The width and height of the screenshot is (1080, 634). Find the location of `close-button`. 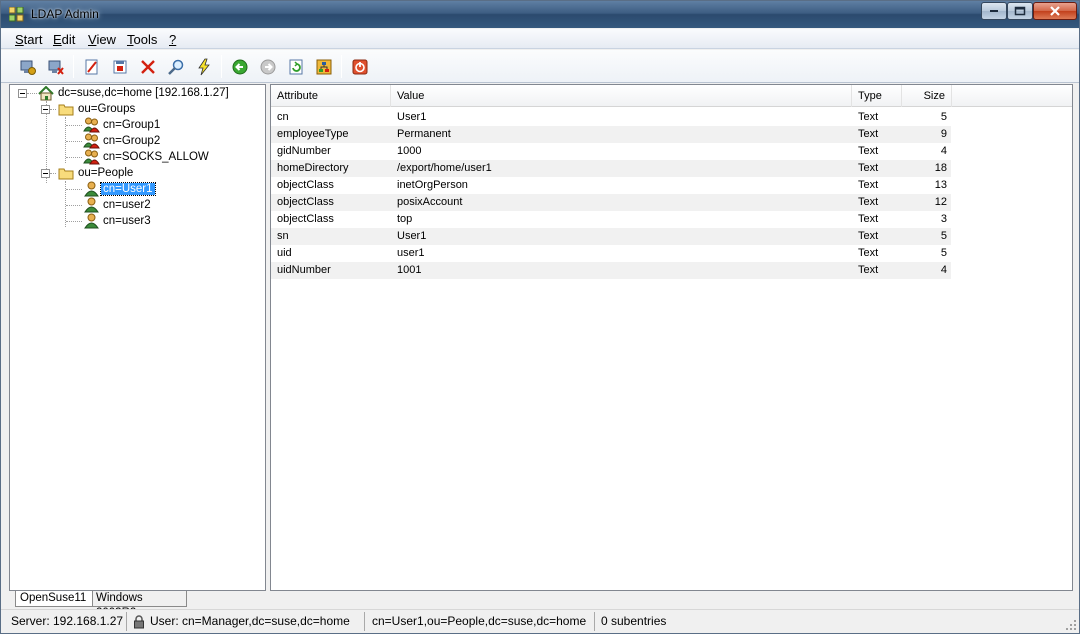

close-button is located at coordinates (1055, 11).